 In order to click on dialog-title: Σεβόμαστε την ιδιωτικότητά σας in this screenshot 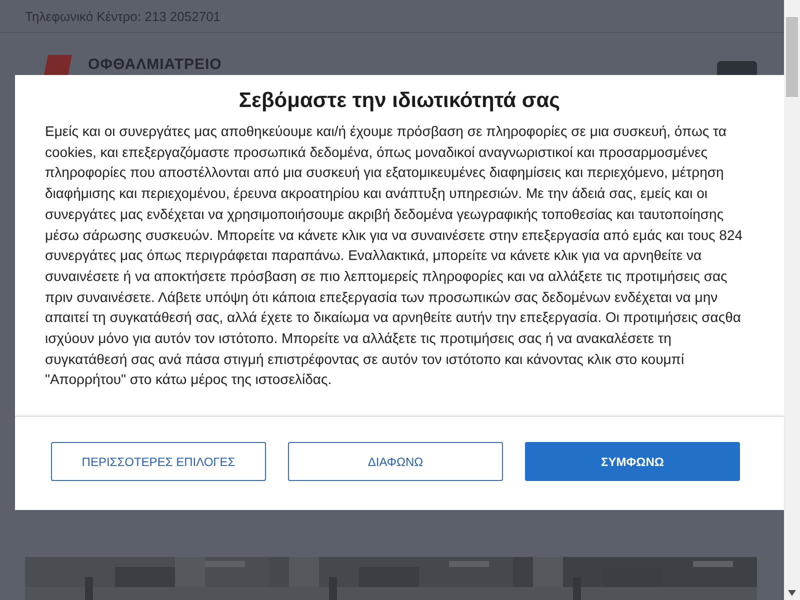, I will do `click(400, 101)`.